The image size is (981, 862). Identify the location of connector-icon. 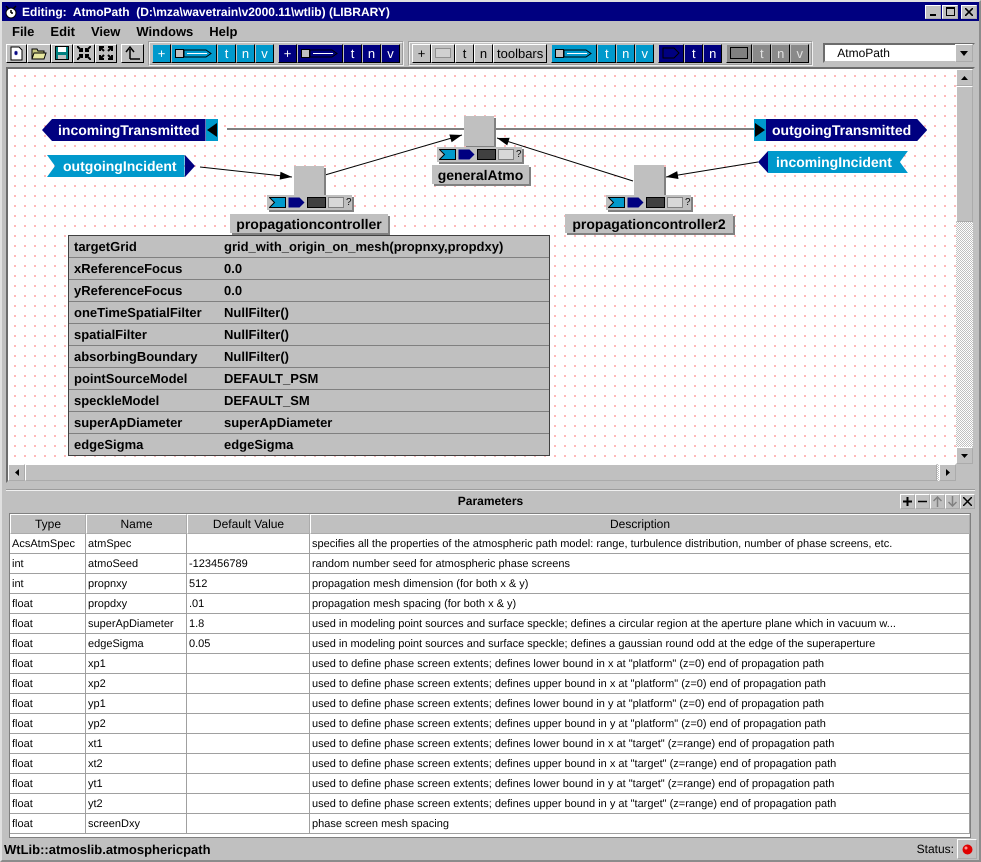
(320, 53).